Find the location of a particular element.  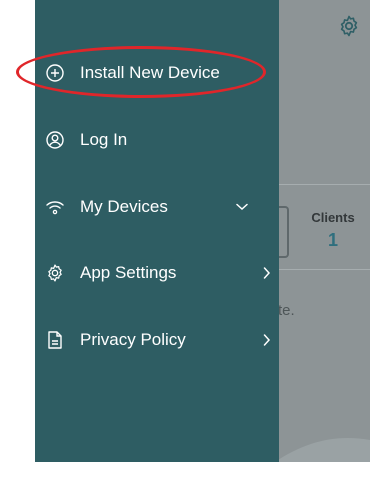

background-partial-text: te. is located at coordinates (286, 310).